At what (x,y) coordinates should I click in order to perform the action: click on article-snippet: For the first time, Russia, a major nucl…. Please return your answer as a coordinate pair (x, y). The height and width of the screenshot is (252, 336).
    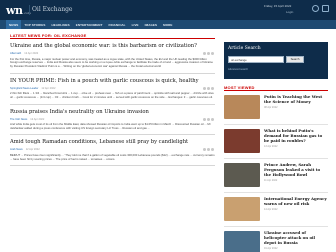
    Looking at the image, I should click on (111, 62).